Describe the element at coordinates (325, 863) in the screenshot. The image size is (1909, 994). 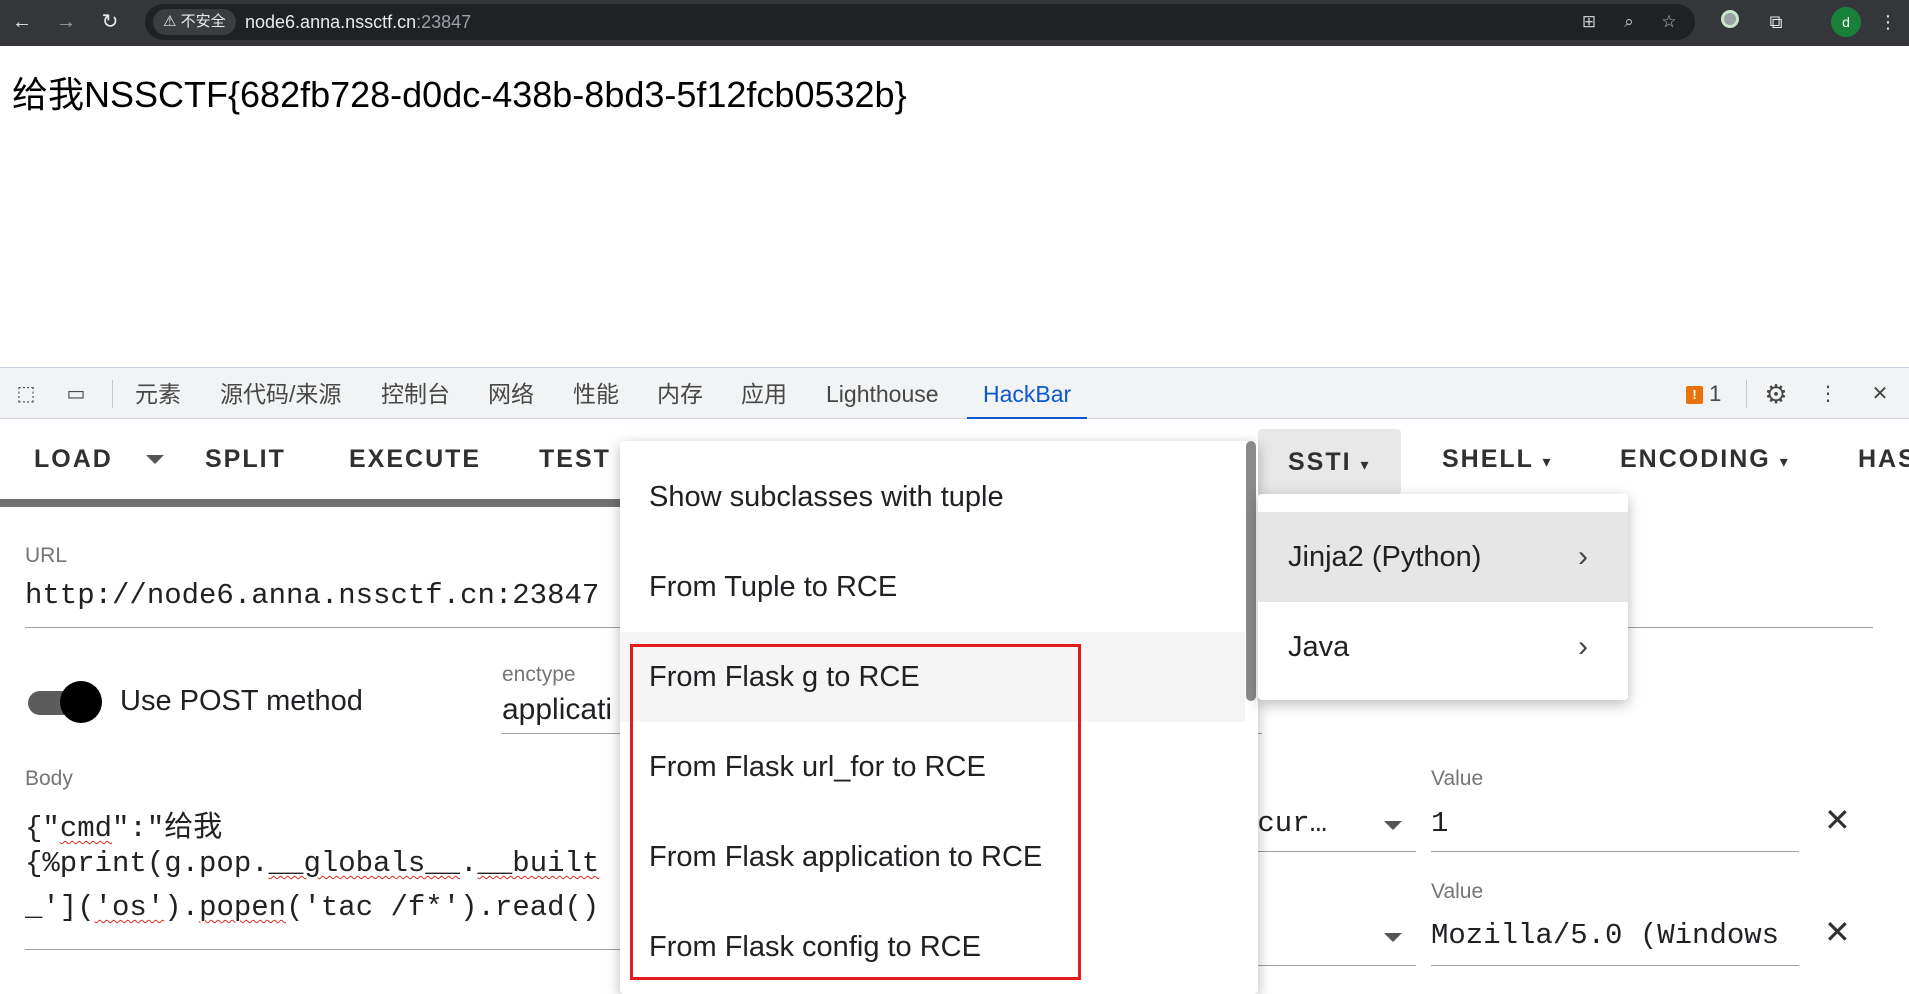
I see `body-line-2: {%print(g.pop.__globals__.__built` at that location.